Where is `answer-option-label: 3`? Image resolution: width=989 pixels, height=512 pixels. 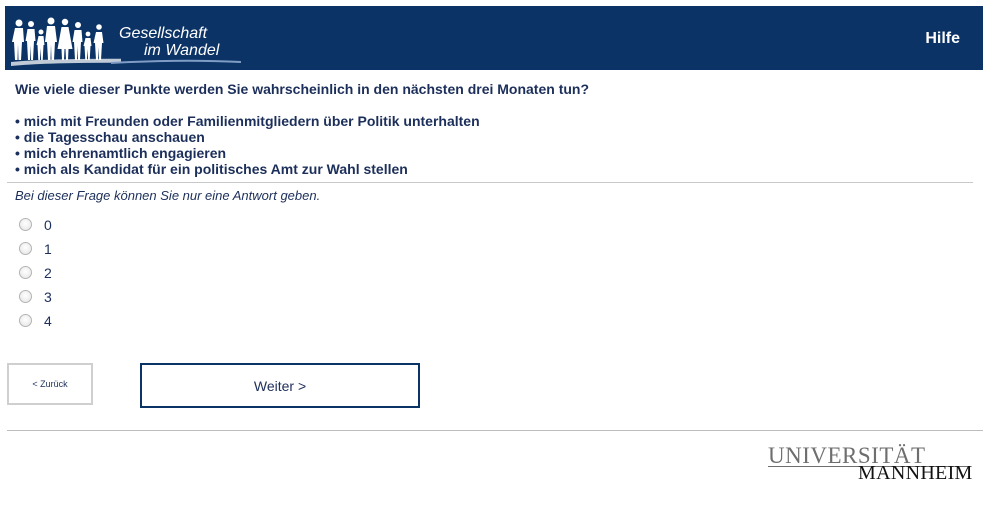
answer-option-label: 3 is located at coordinates (48, 297).